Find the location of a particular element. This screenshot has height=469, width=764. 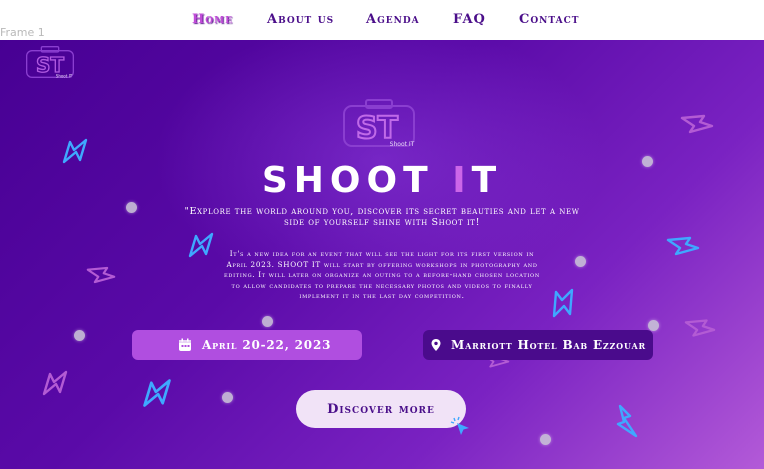

title-accent: I is located at coordinates (462, 180).